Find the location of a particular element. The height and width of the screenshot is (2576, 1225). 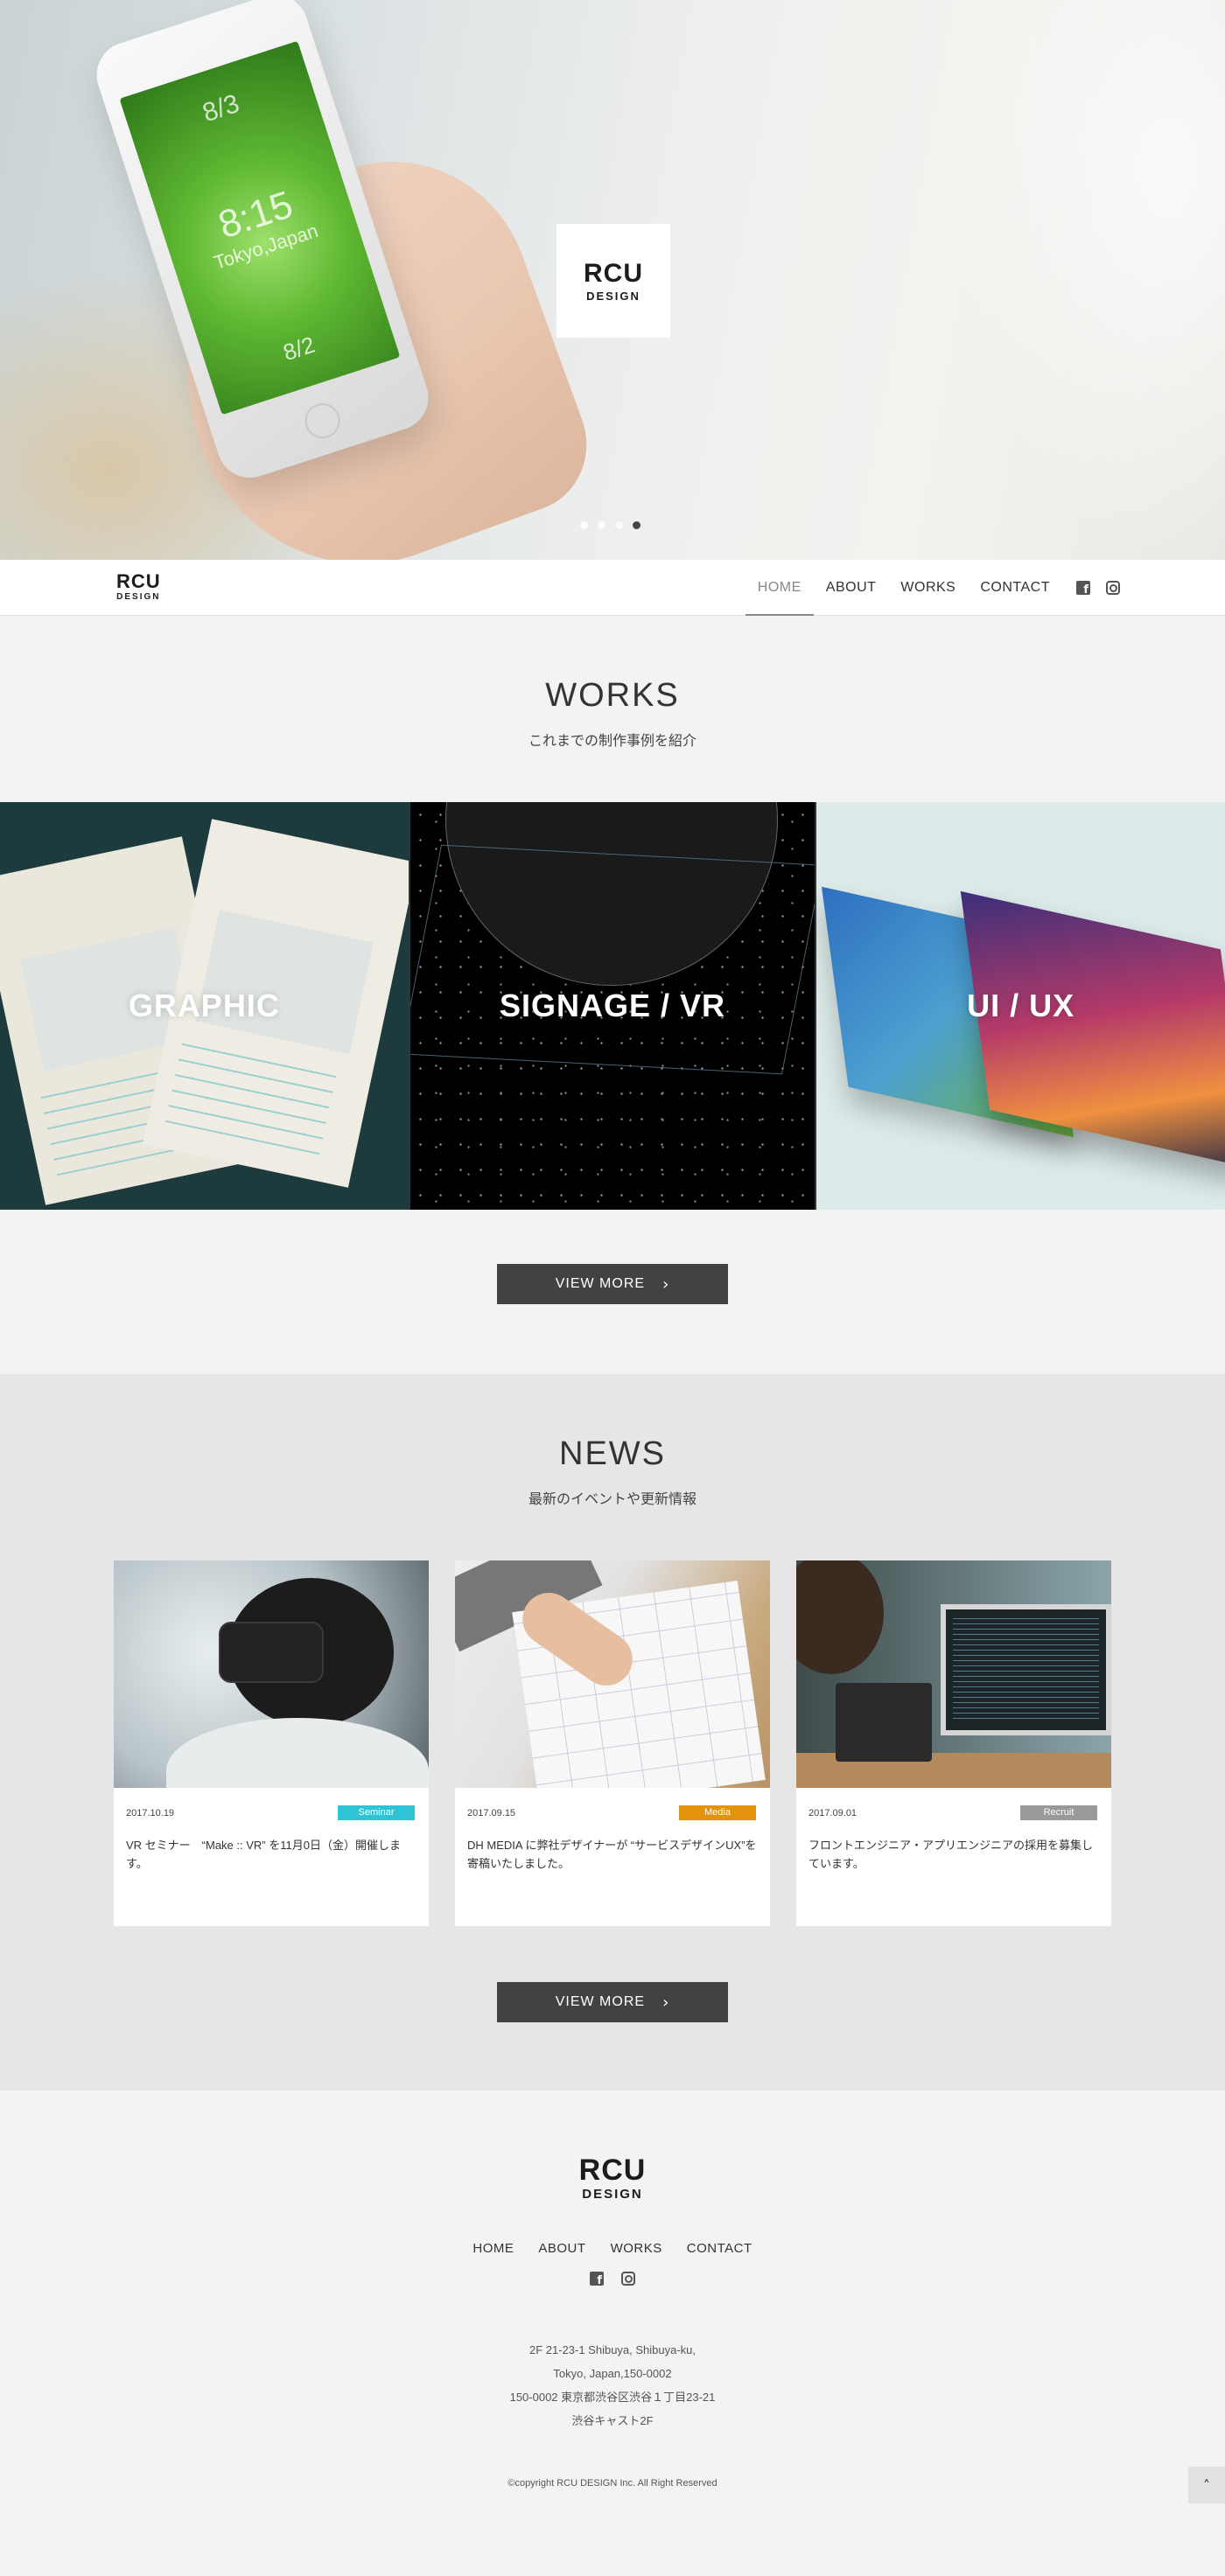

hero-logo: RCU DESIGN is located at coordinates (613, 281).